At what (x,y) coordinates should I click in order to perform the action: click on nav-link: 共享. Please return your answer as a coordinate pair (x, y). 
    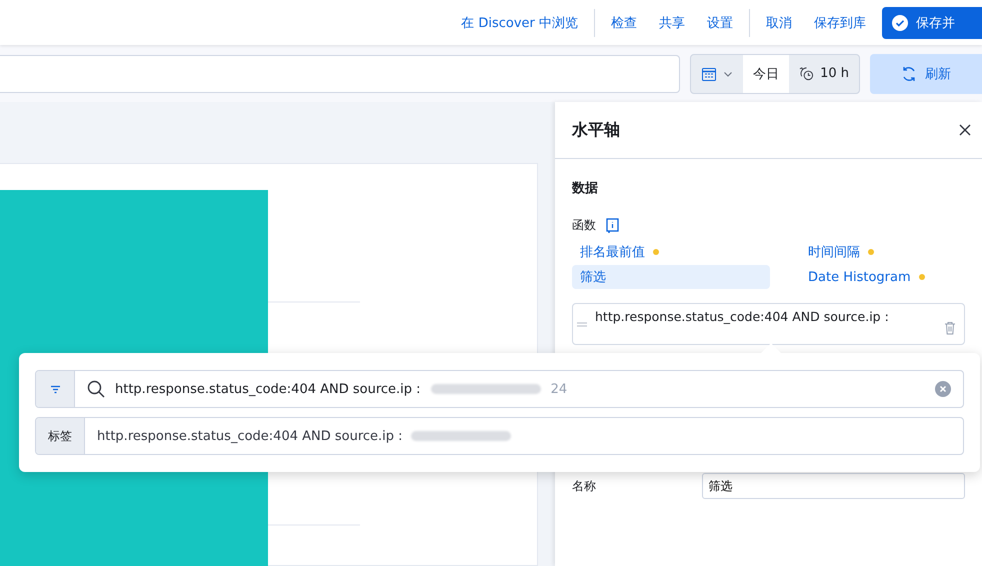
    Looking at the image, I should click on (672, 23).